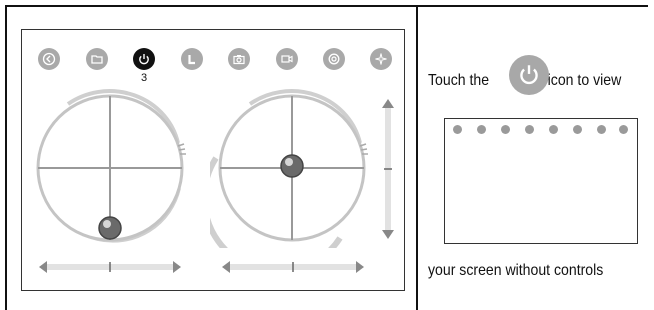 This screenshot has width=654, height=310. Describe the element at coordinates (110, 267) in the screenshot. I see `left-horizontal-trim-slider` at that location.